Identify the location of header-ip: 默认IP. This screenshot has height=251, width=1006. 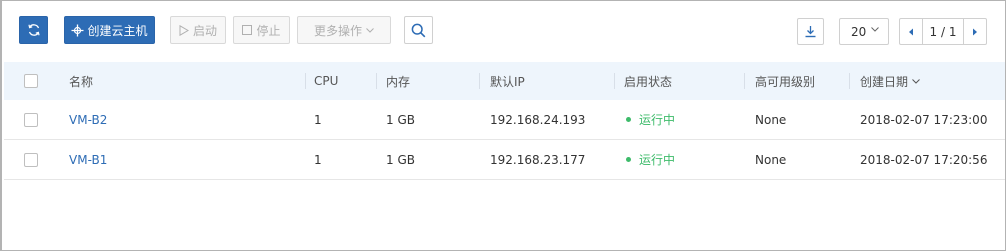
(507, 81).